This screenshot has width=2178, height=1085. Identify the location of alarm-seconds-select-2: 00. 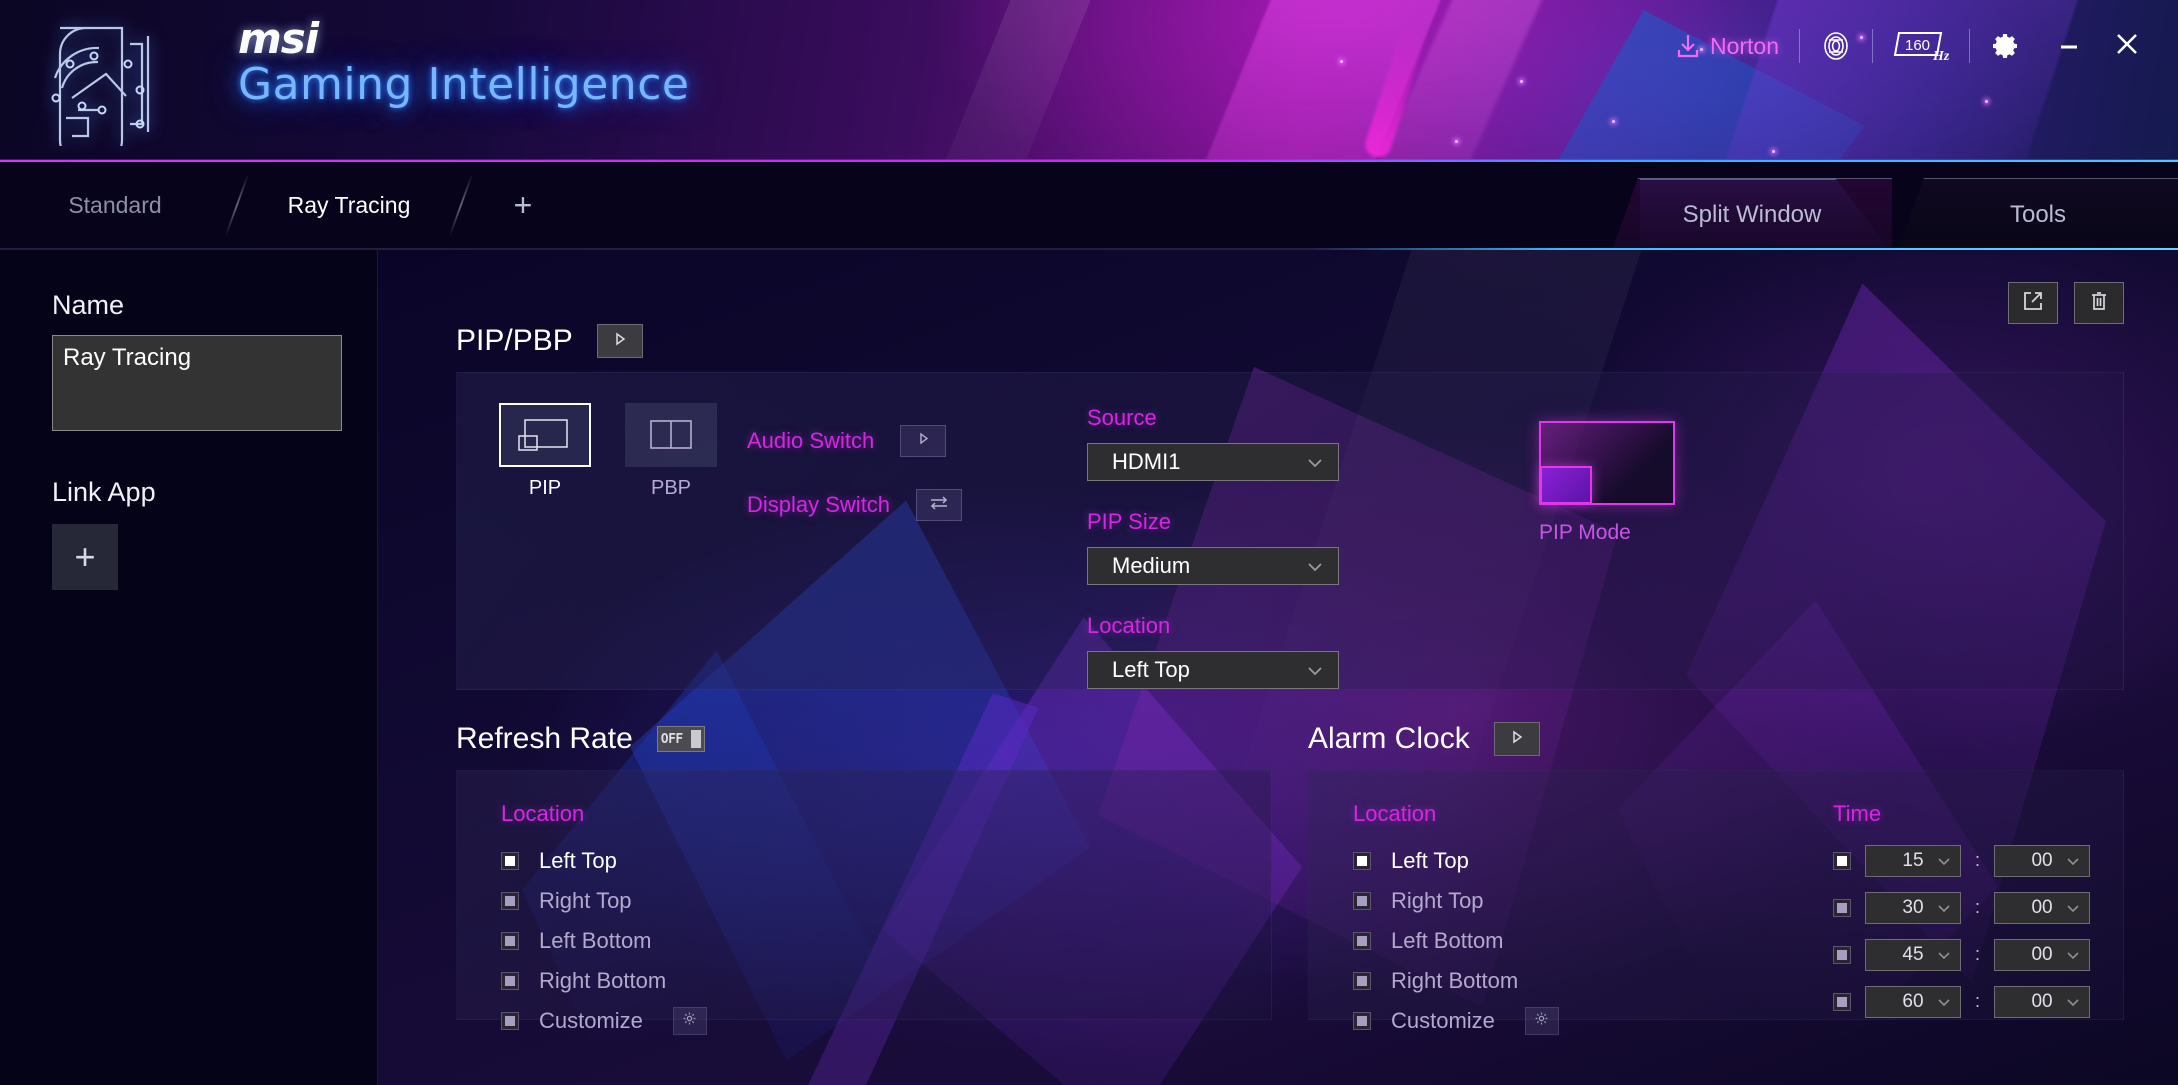
(2042, 907).